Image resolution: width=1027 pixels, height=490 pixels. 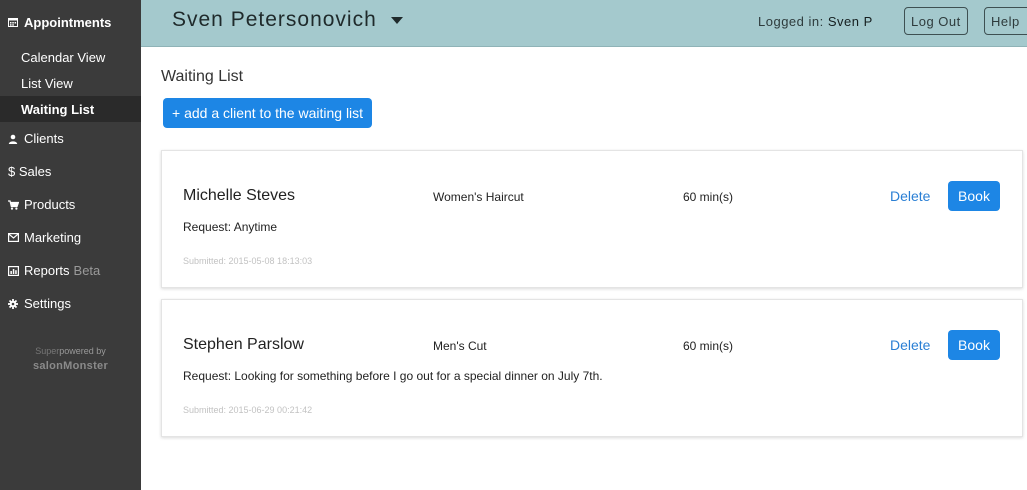 I want to click on sidebar-item-label: $ Sales, so click(x=30, y=171).